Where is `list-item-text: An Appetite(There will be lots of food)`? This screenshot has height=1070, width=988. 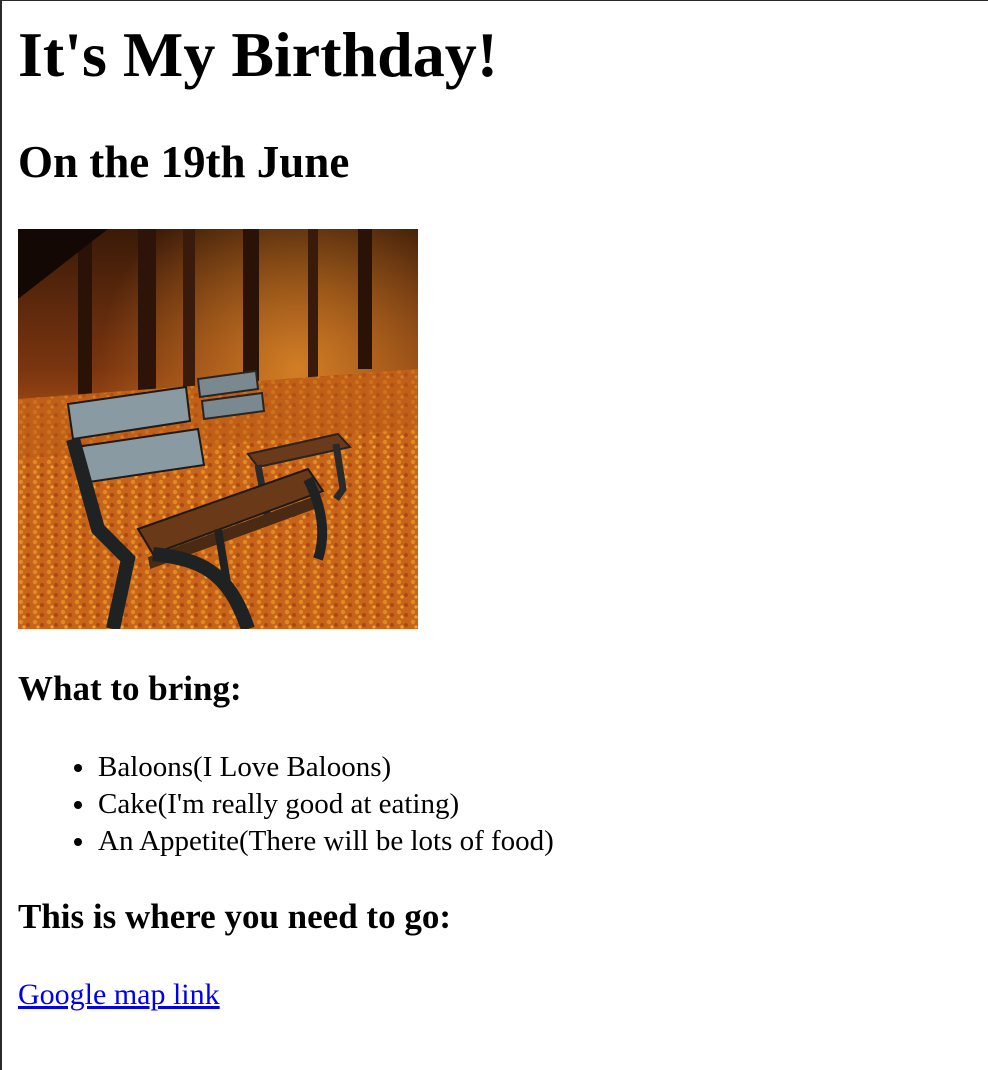
list-item-text: An Appetite(There will be lots of food) is located at coordinates (326, 841).